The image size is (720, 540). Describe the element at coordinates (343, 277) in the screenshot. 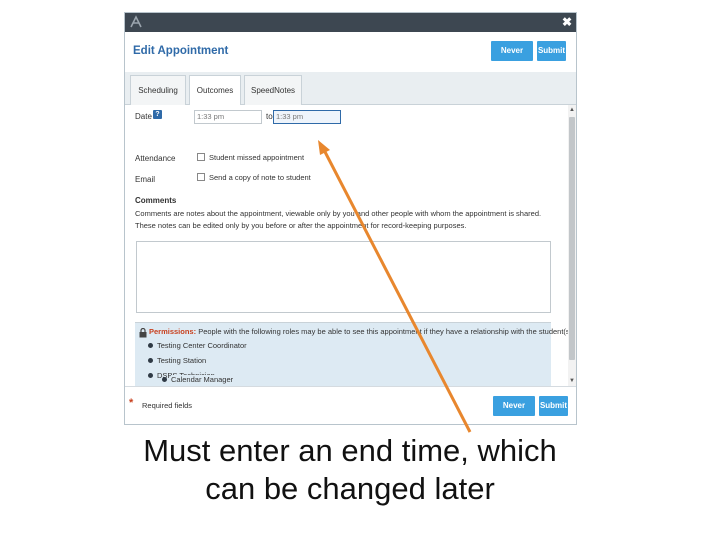

I see `comments-textarea` at that location.